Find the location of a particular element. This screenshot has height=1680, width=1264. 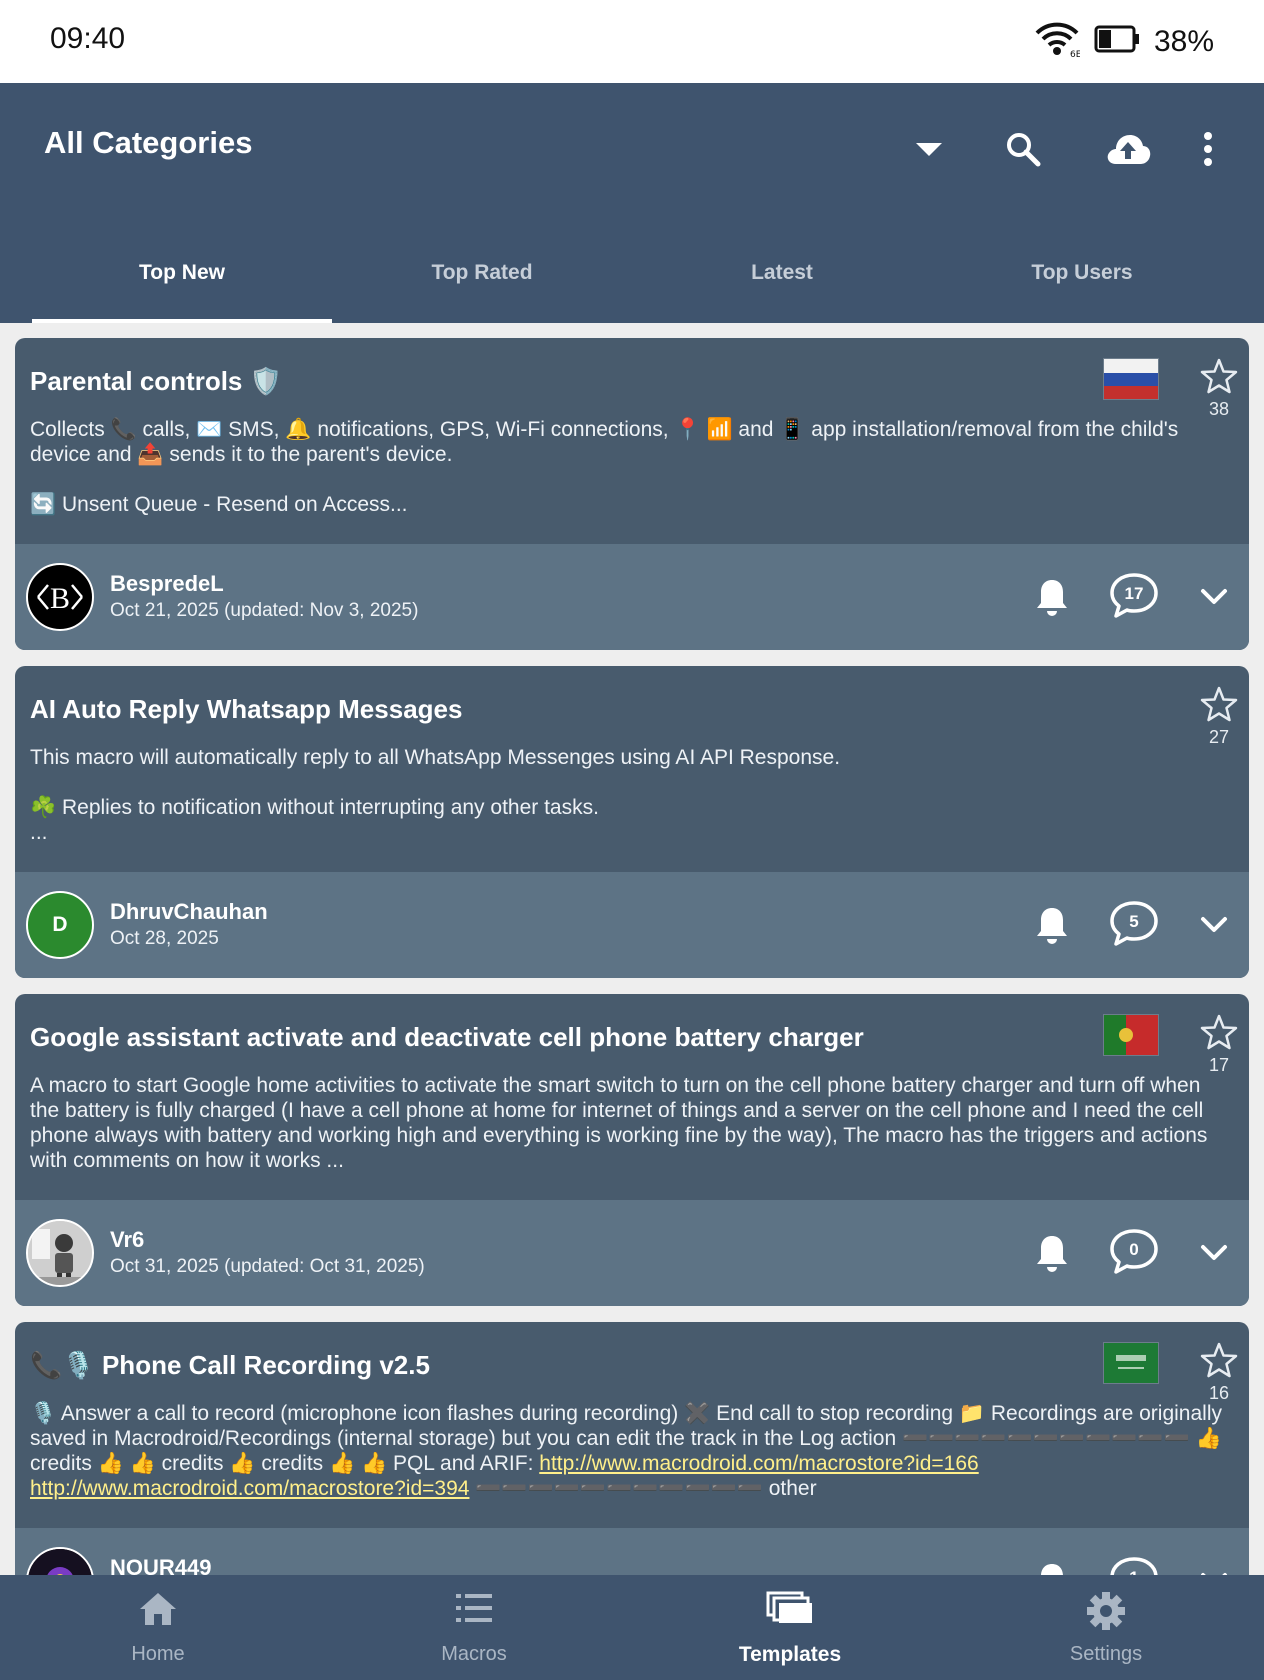

comment-count: 1 is located at coordinates (1134, 1565).